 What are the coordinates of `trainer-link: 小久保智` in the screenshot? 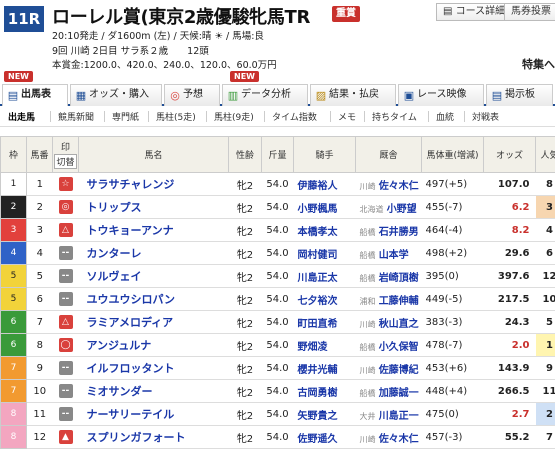 It's located at (399, 347).